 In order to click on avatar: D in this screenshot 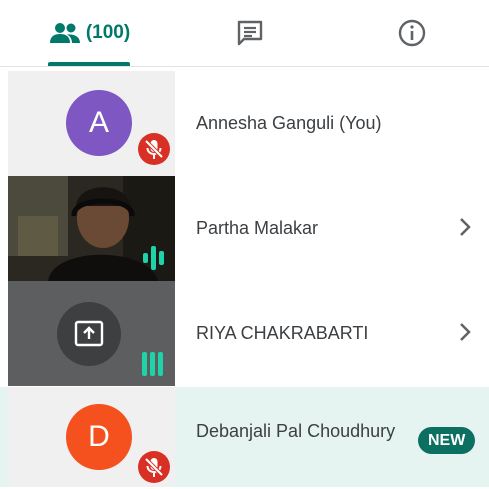, I will do `click(99, 437)`.